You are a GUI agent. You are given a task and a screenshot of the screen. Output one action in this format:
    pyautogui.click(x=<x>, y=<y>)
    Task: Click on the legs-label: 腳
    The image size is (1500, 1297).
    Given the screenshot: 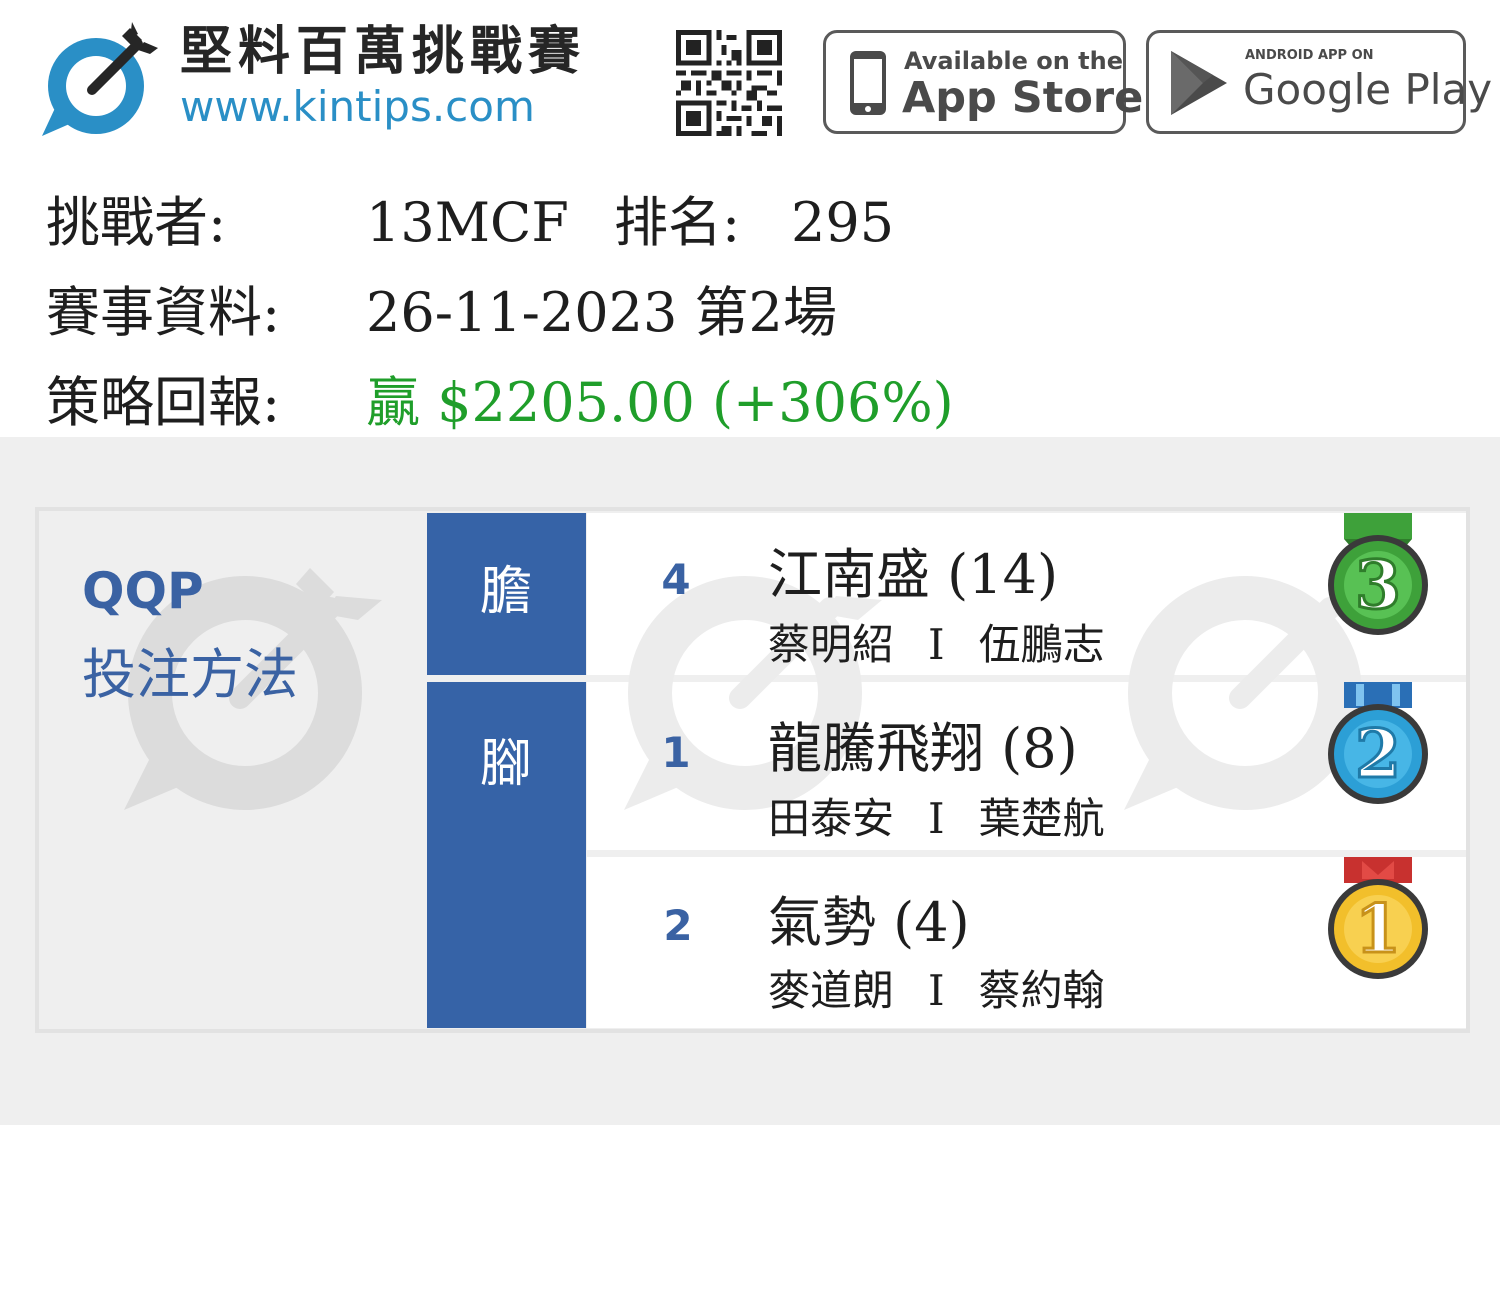 What is the action you would take?
    pyautogui.click(x=506, y=764)
    